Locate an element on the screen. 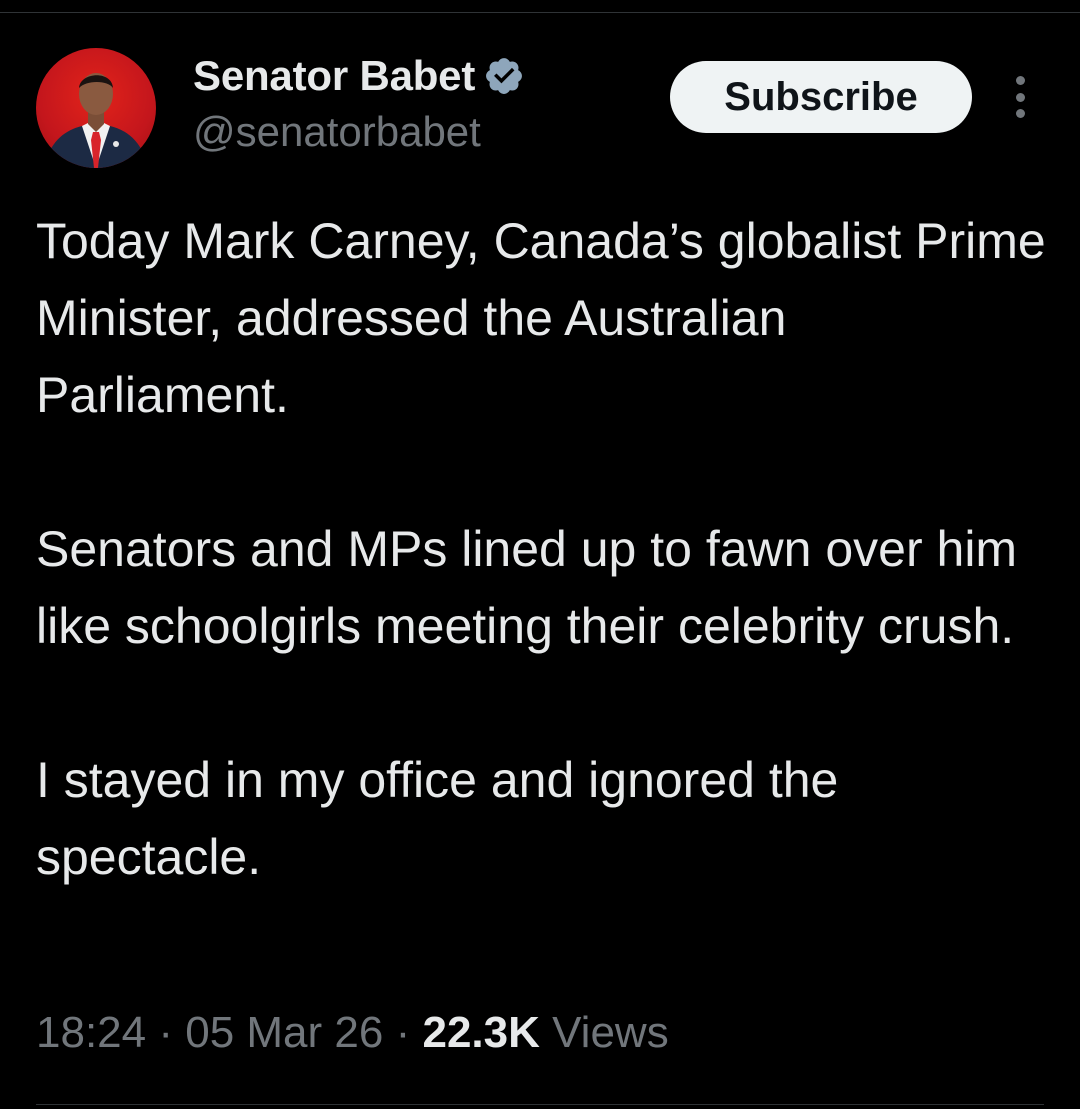 This screenshot has height=1109, width=1080. subscribe-button: Subscribe is located at coordinates (821, 97).